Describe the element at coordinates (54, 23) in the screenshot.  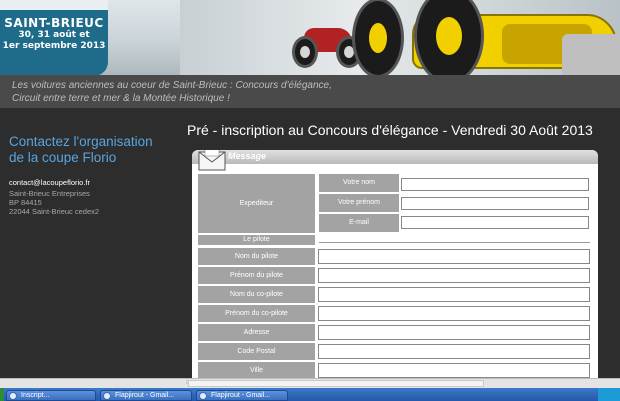
I see `badge-city: SAINT-BRIEUC` at that location.